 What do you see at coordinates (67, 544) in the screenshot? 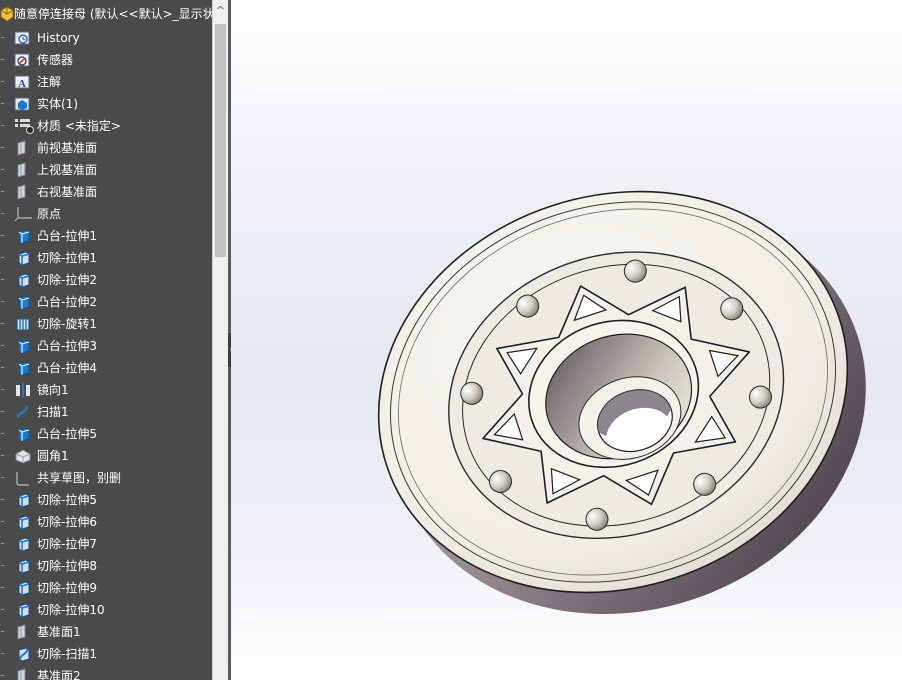
I see `tree-item-label: 切除-拉伸7` at bounding box center [67, 544].